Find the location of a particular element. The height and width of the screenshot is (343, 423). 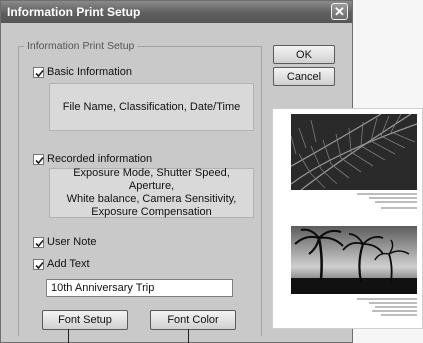

basic-information-checkbox is located at coordinates (38, 72).